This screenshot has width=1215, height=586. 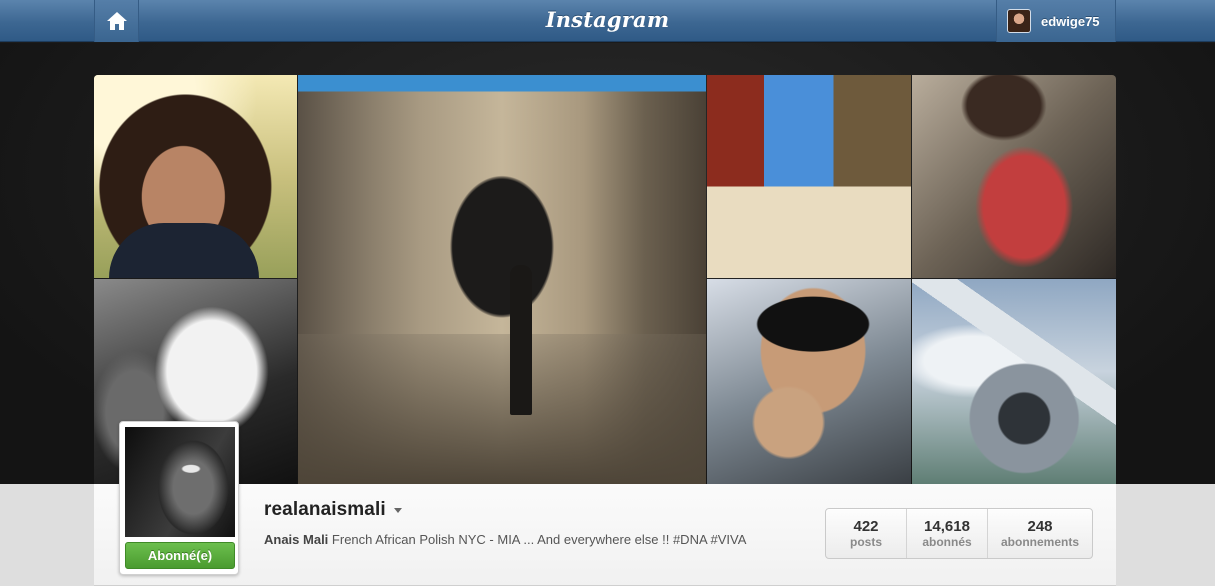 I want to click on stat-label: abonnements, so click(x=1039, y=541).